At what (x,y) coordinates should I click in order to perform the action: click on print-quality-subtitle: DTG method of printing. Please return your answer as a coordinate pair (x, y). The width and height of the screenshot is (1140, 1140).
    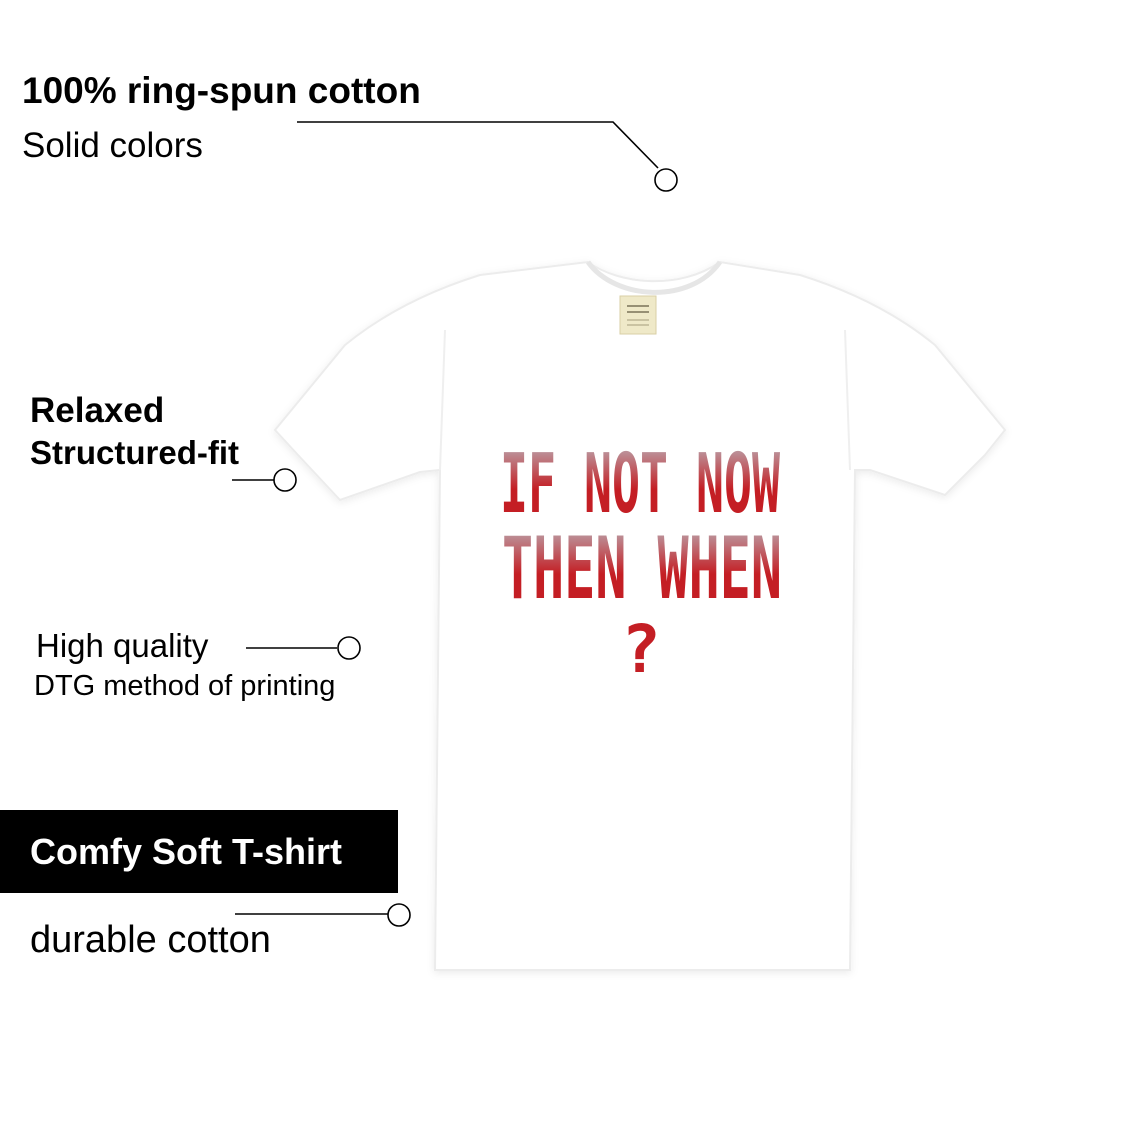
    Looking at the image, I should click on (185, 686).